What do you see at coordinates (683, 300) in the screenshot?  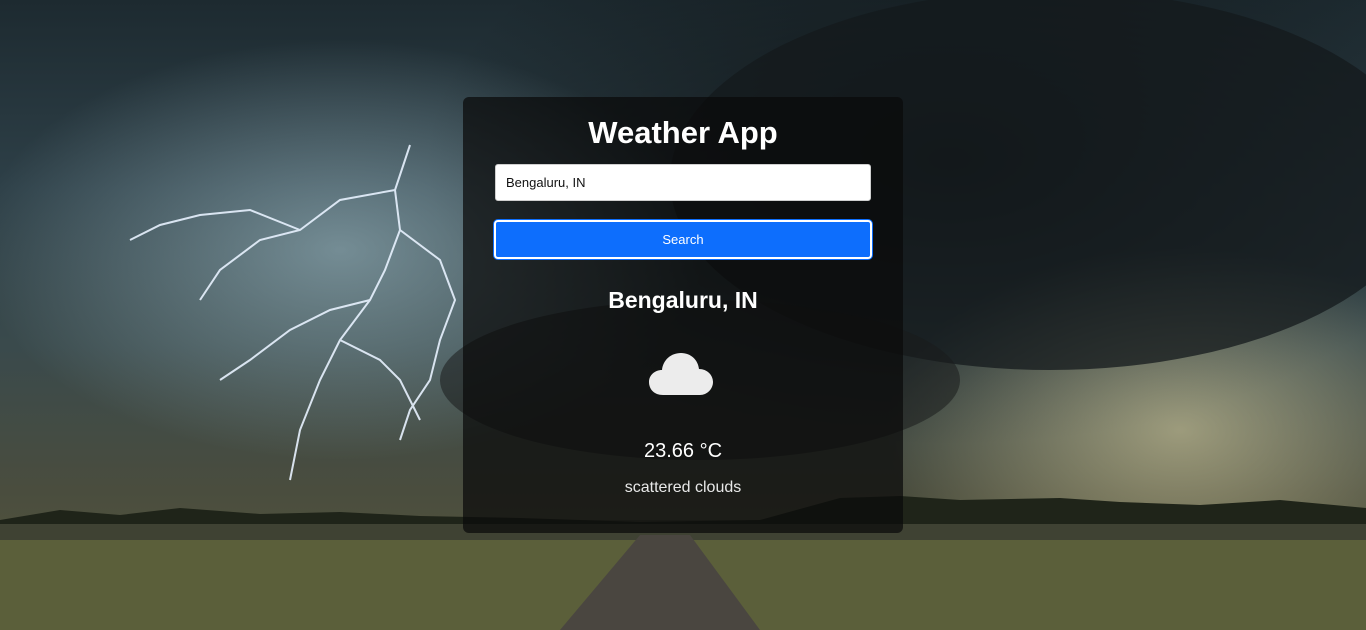 I see `location-name: Bengaluru, IN` at bounding box center [683, 300].